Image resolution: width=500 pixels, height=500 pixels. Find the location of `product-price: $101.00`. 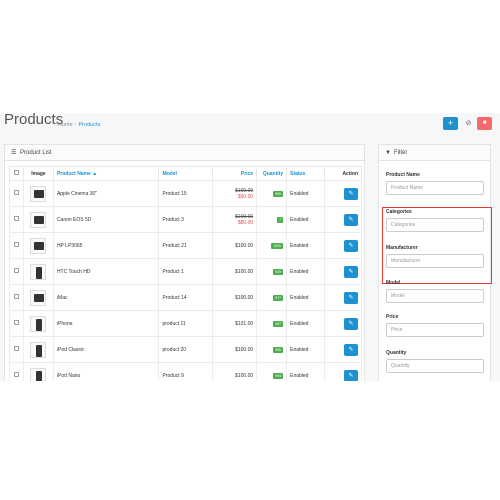

product-price: $101.00 is located at coordinates (235, 323).